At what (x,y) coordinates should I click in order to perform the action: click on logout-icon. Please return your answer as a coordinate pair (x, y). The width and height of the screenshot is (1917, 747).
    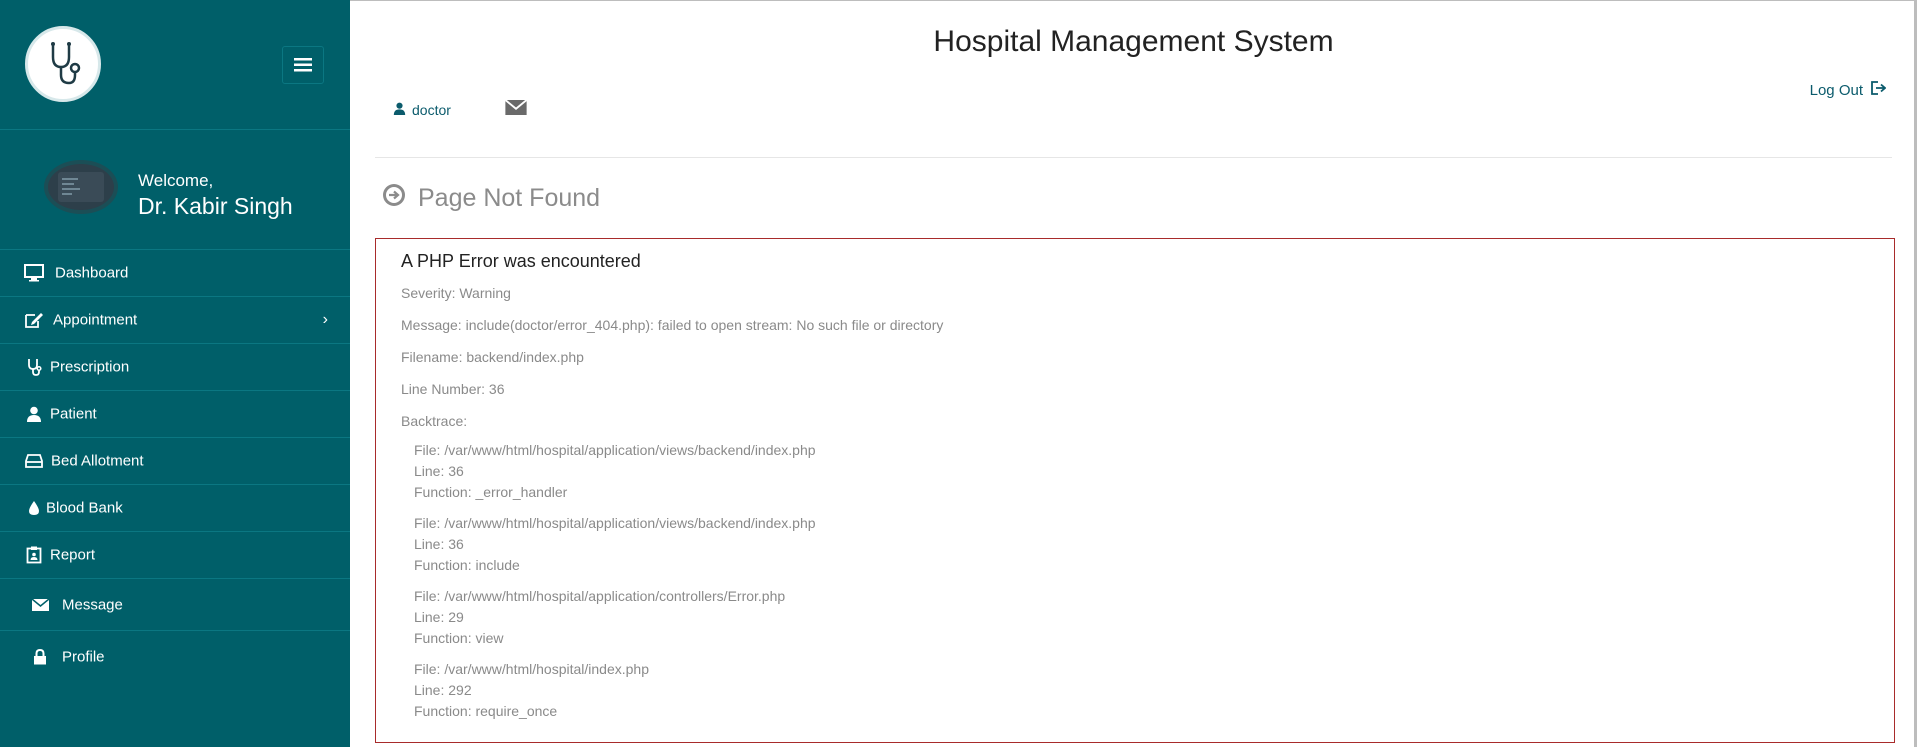
    Looking at the image, I should click on (1879, 90).